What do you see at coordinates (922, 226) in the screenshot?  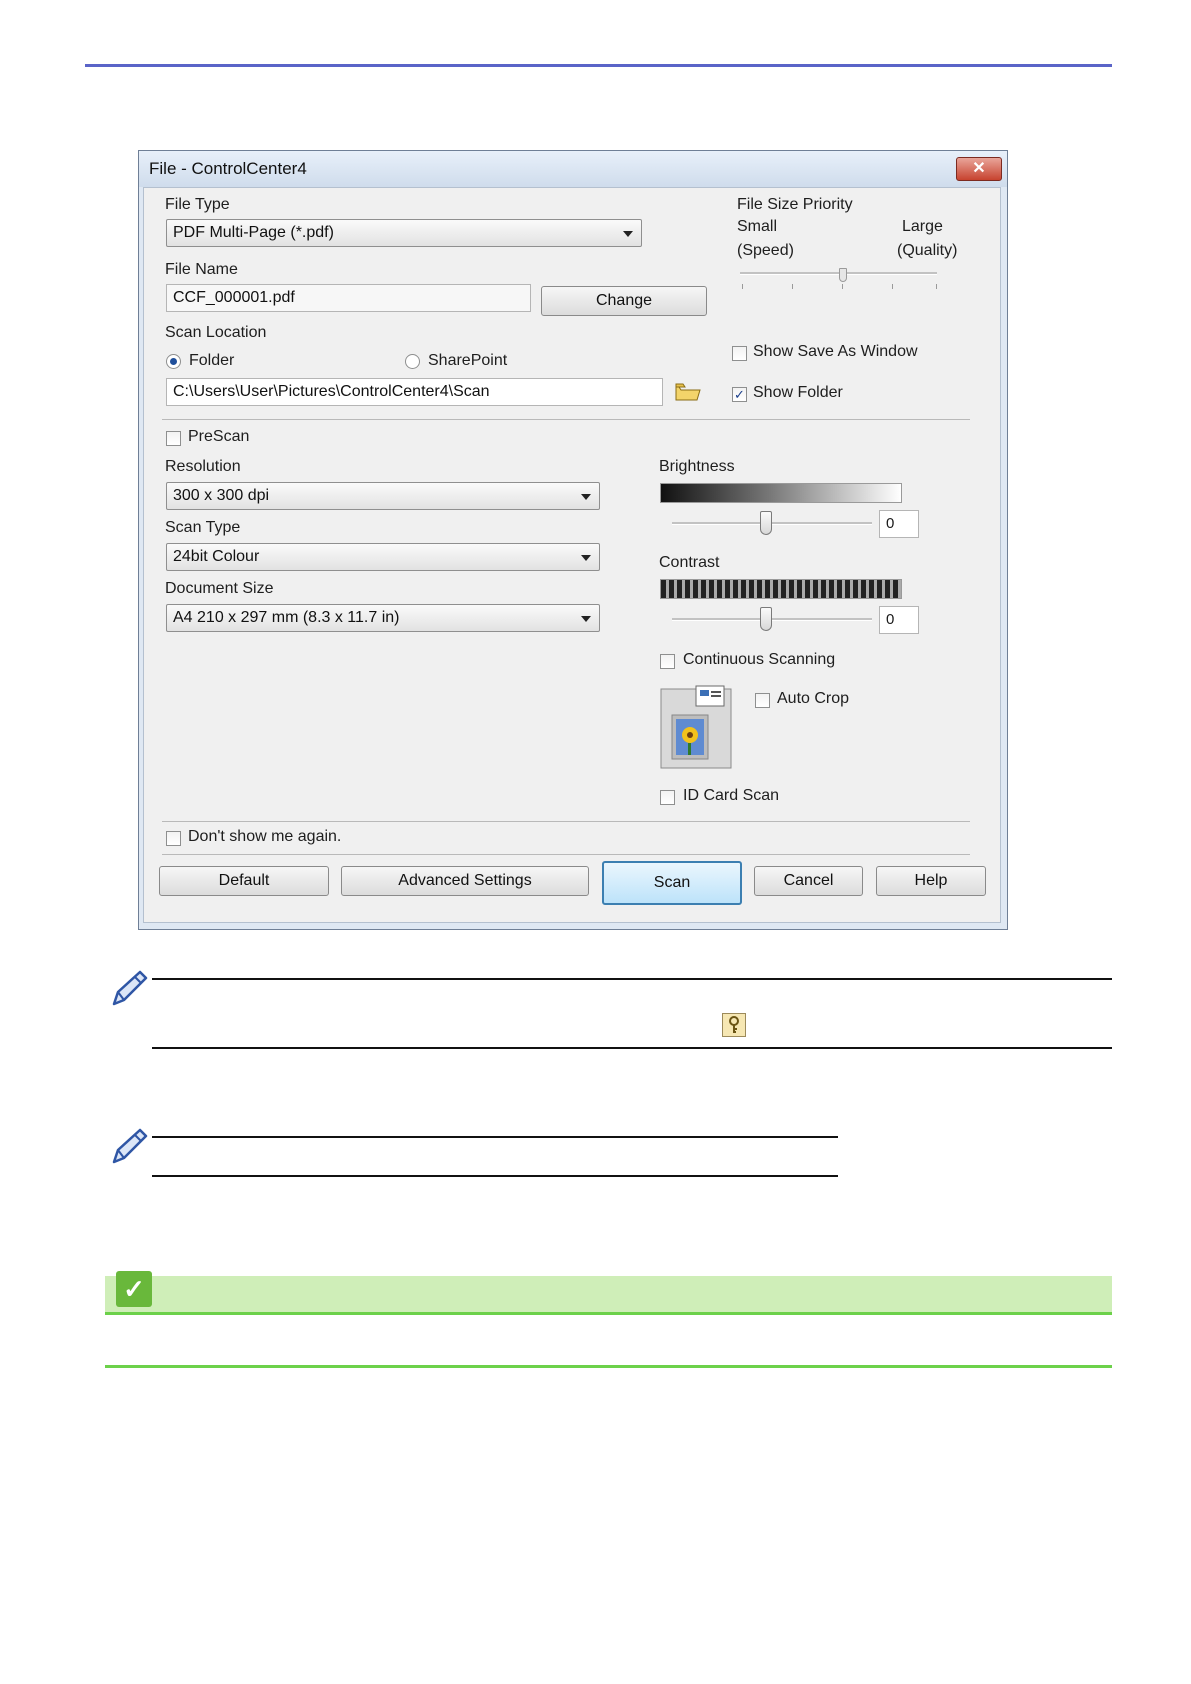 I see `file-size-large-label: Large` at bounding box center [922, 226].